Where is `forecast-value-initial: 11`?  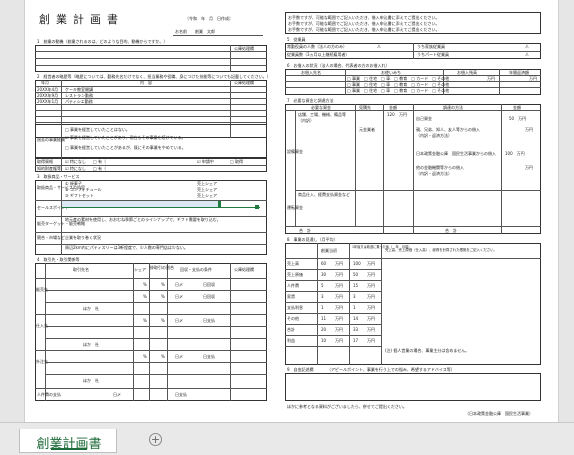
forecast-value-initial: 11 is located at coordinates (324, 318).